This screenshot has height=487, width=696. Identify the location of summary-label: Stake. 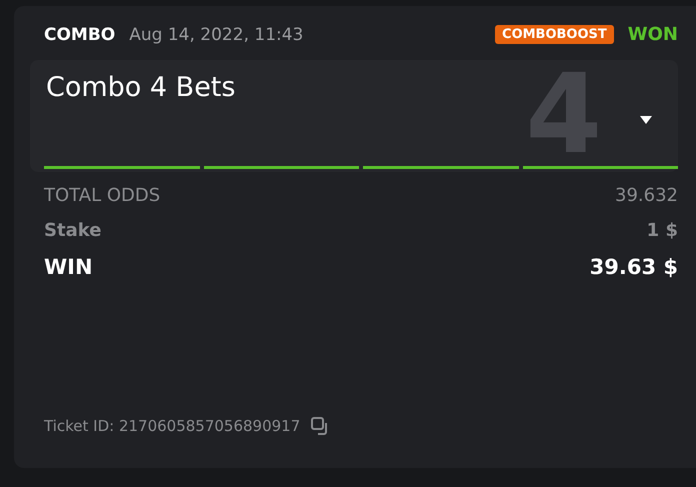
(73, 230).